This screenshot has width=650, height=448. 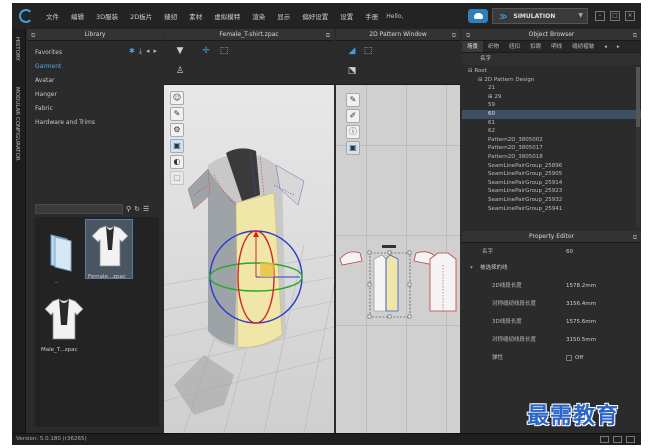 What do you see at coordinates (177, 178) in the screenshot?
I see `xray-icon: ▢` at bounding box center [177, 178].